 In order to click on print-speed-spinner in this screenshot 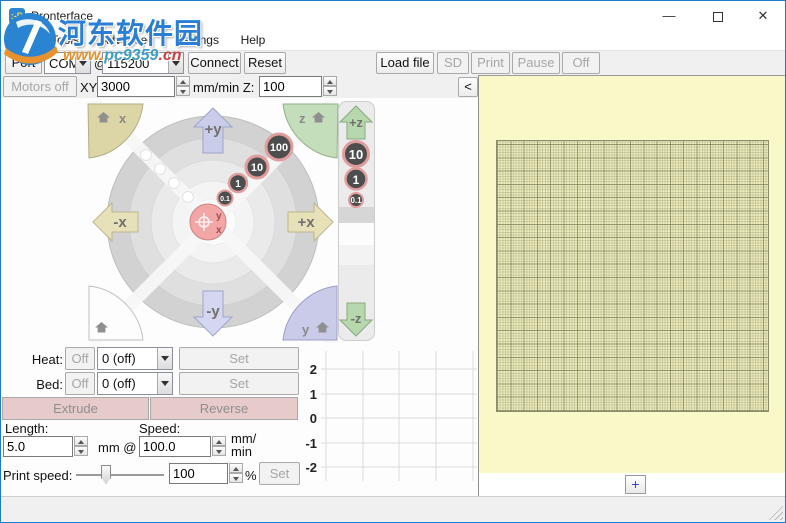, I will do `click(236, 473)`.